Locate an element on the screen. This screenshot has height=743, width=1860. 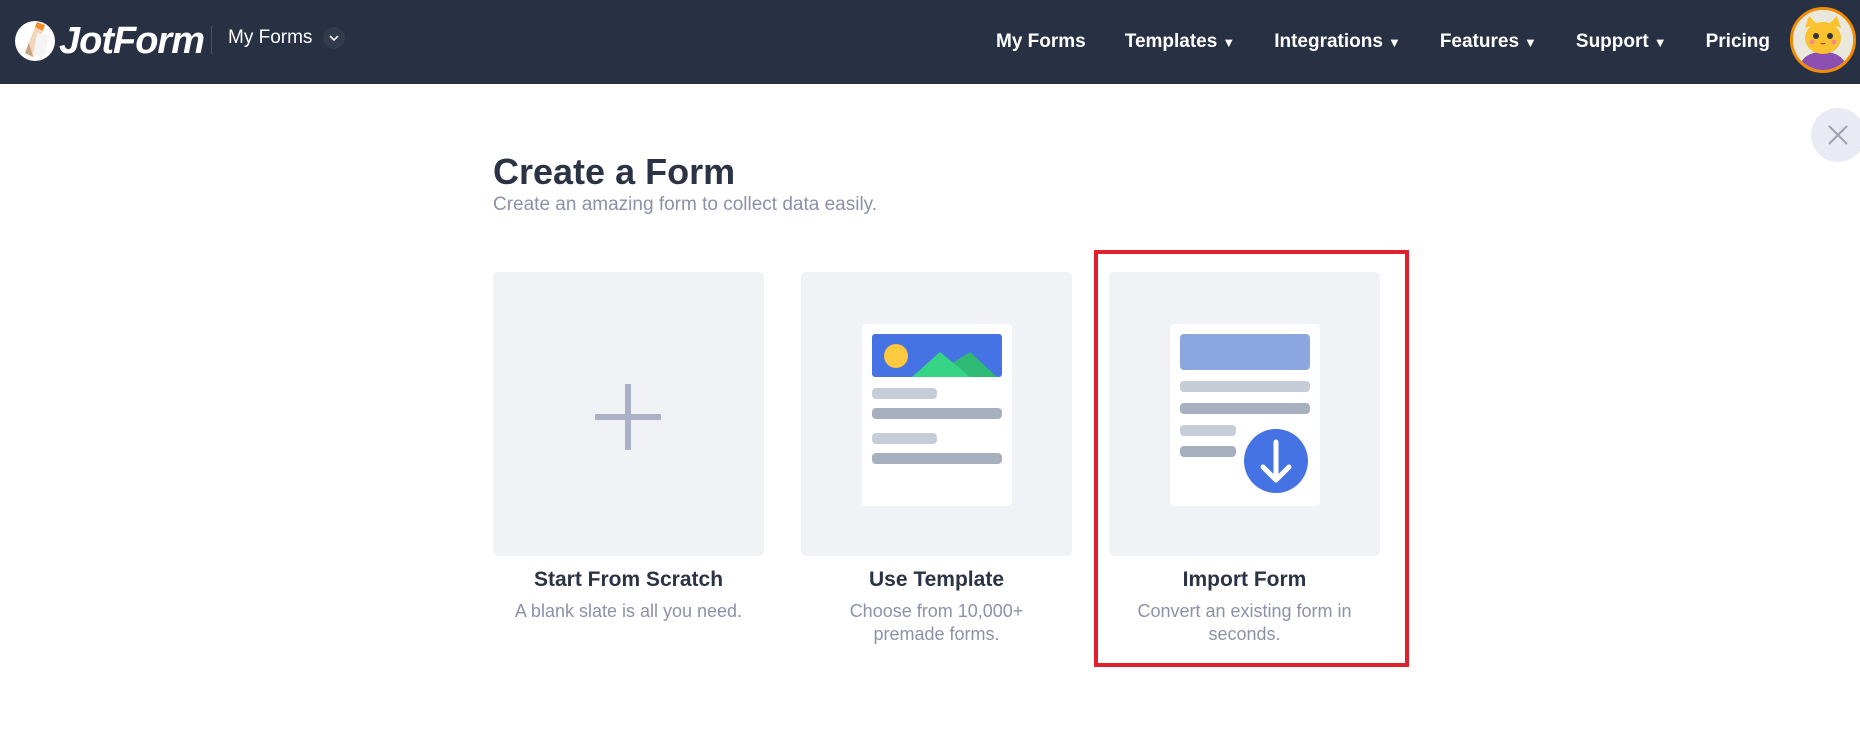
nav-link-label: Support is located at coordinates (1612, 41).